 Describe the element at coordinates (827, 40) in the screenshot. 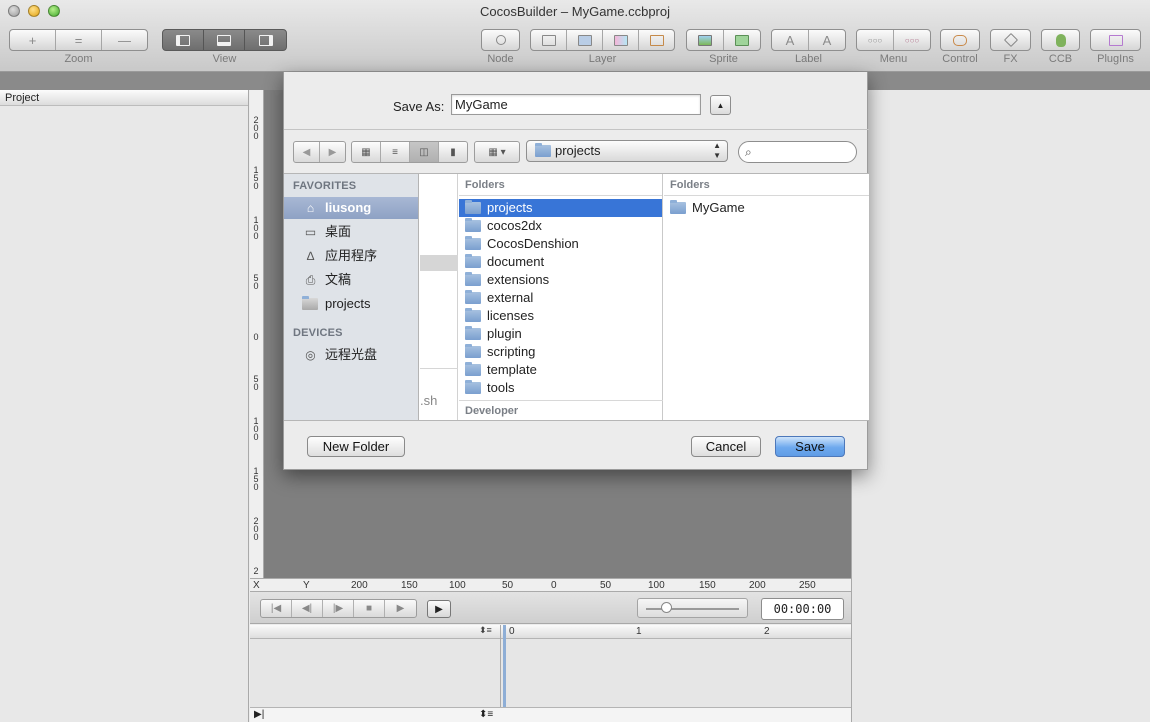

I see `label-bmfont-icon: A` at that location.